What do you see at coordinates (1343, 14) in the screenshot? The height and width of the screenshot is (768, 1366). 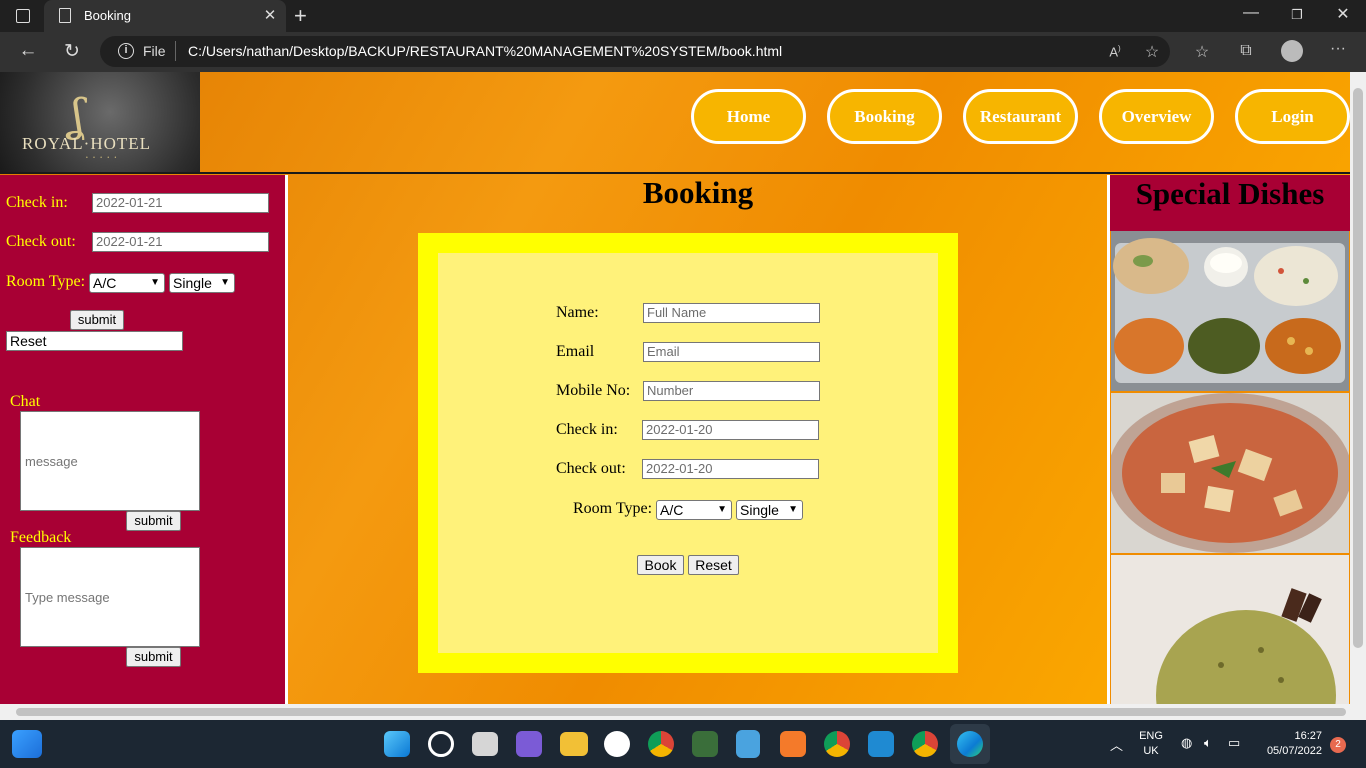 I see `close-window-icon: ✕` at bounding box center [1343, 14].